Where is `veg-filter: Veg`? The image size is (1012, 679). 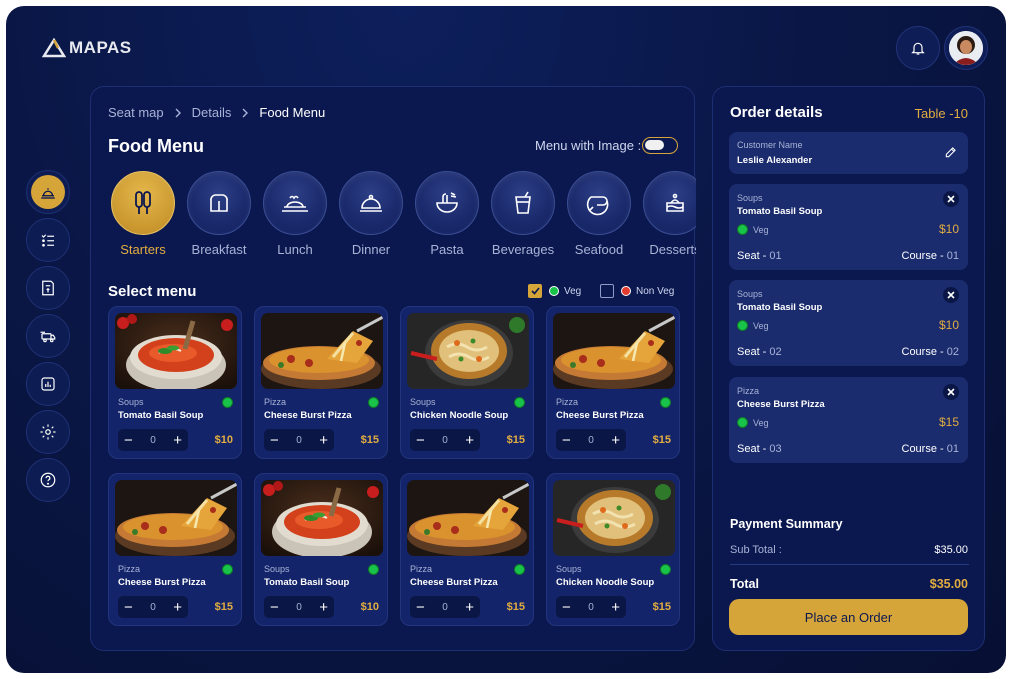
veg-filter: Veg is located at coordinates (554, 291).